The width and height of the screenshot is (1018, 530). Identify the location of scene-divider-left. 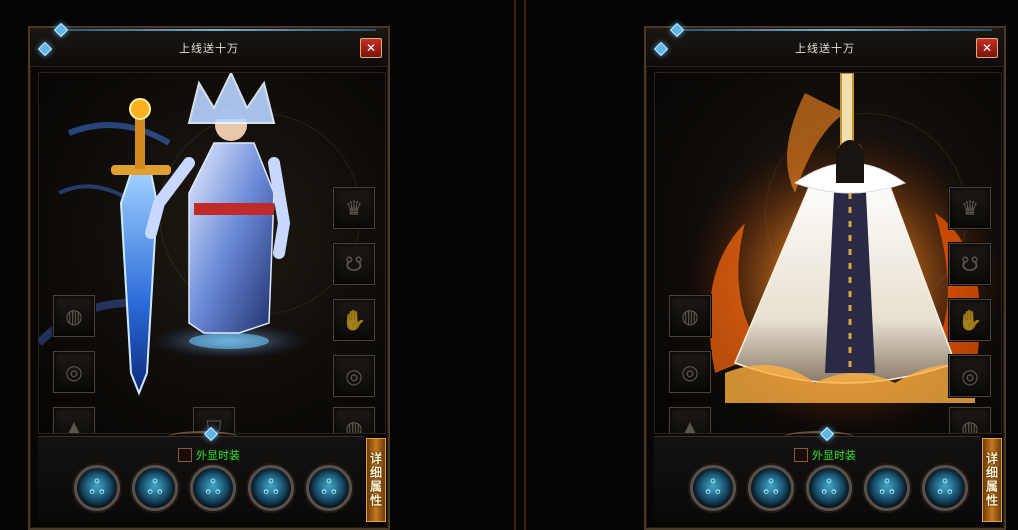
(515, 265).